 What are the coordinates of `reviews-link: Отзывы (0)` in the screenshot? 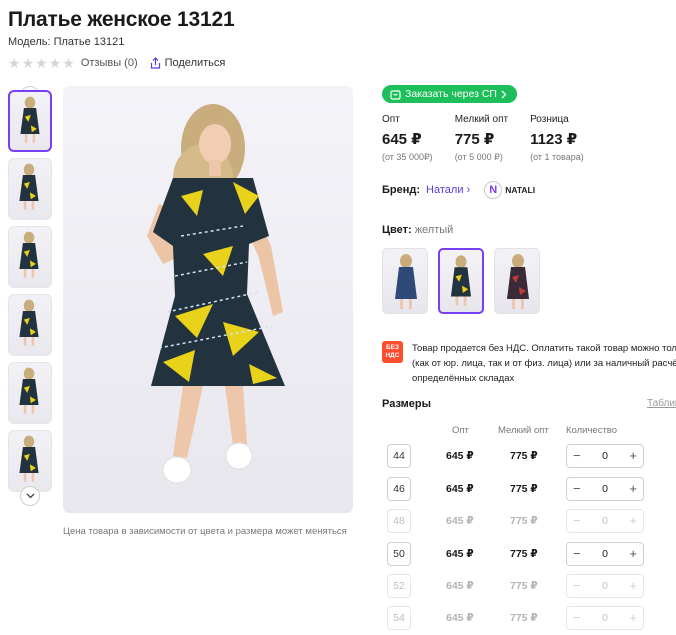 It's located at (109, 63).